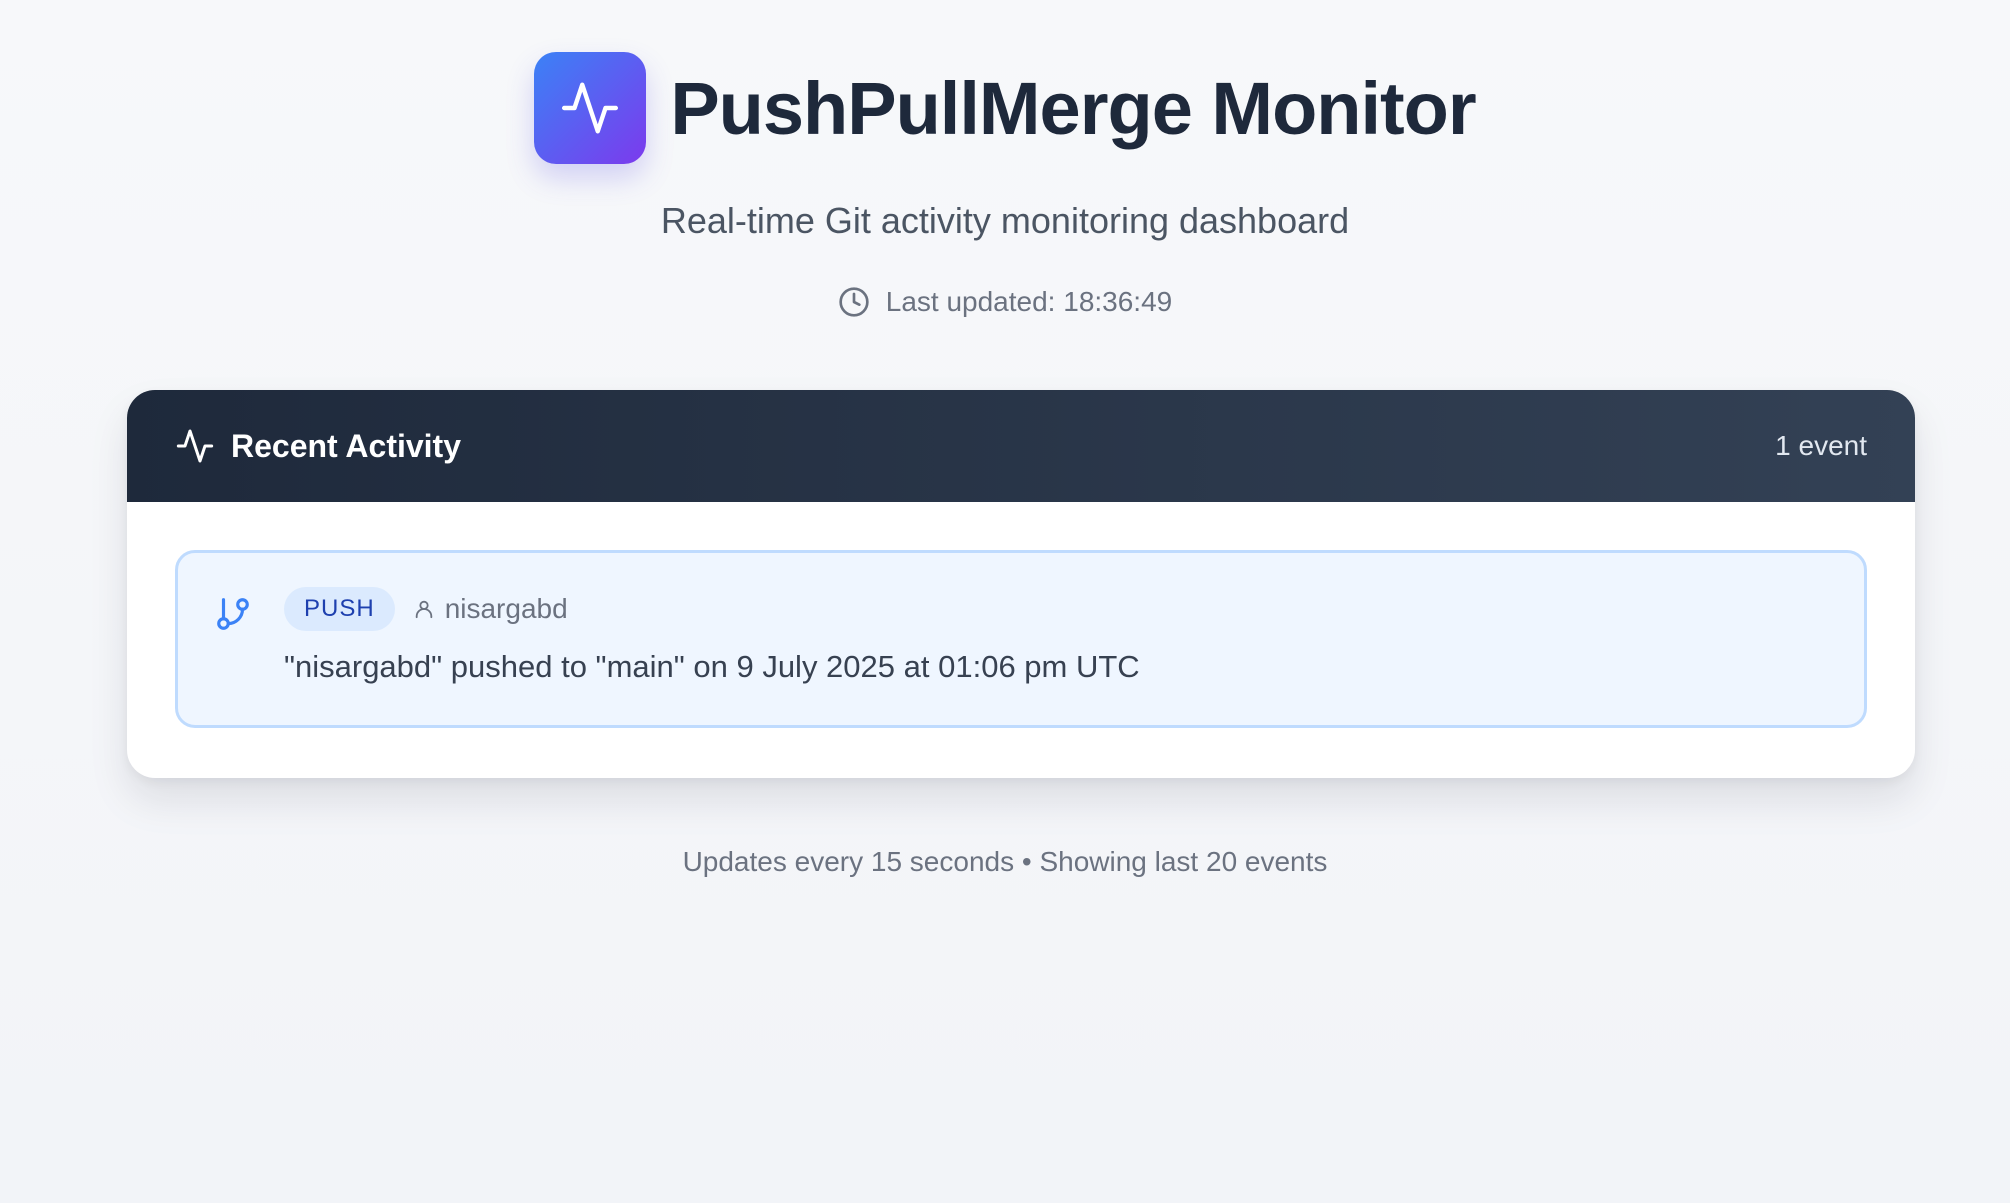 The image size is (2010, 1203). I want to click on event-count: 1 event, so click(1821, 445).